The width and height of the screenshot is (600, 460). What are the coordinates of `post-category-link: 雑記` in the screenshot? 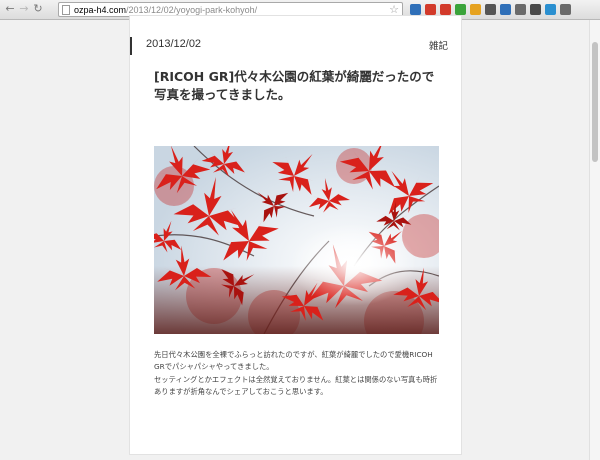 It's located at (438, 45).